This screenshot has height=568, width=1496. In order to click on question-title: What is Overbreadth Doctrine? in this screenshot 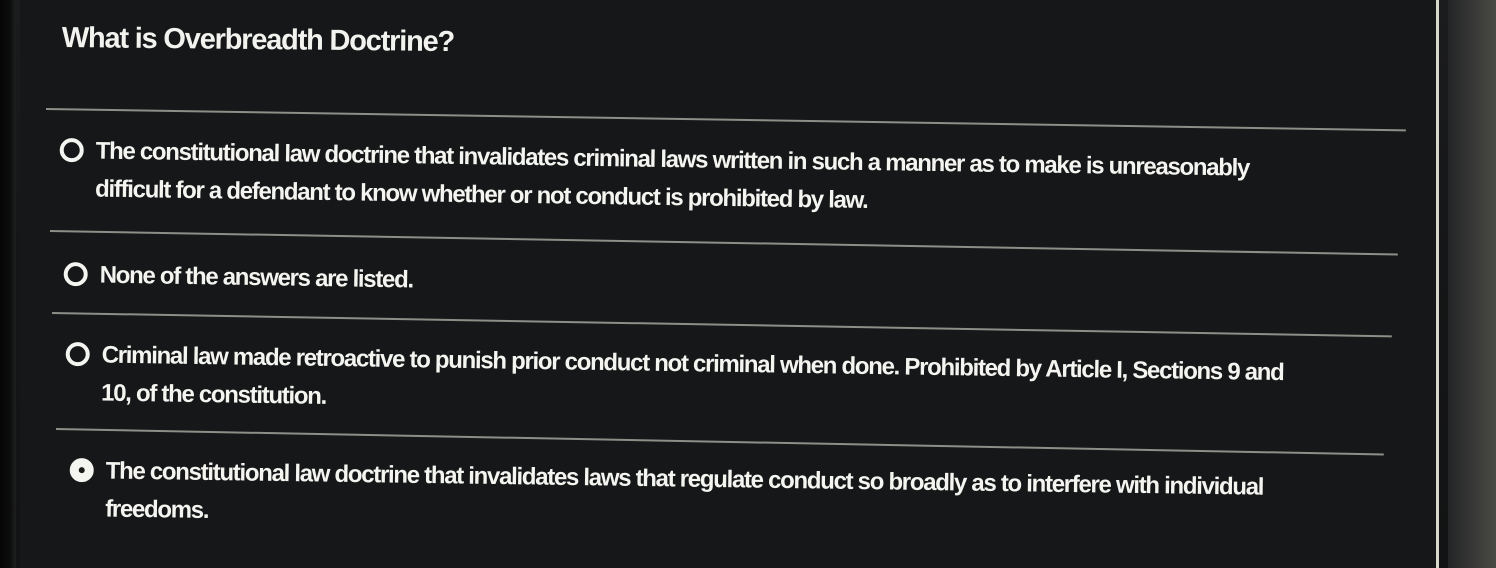, I will do `click(258, 40)`.